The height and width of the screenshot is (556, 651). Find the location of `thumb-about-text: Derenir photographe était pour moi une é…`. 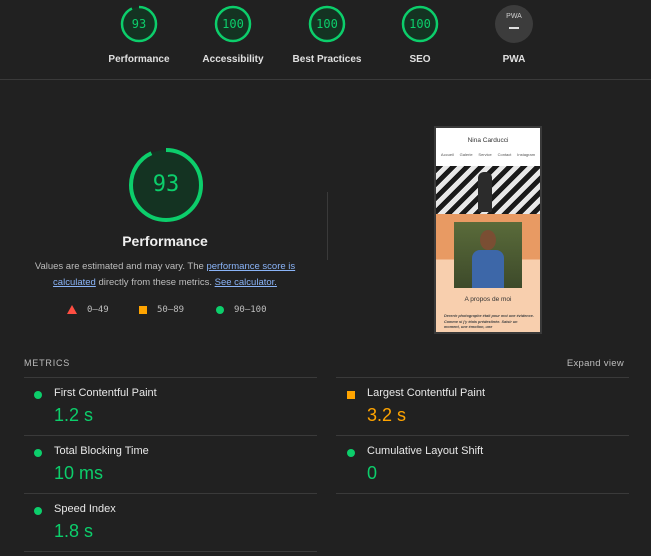

thumb-about-text: Derenir photographe était pour moi une é… is located at coordinates (489, 321).